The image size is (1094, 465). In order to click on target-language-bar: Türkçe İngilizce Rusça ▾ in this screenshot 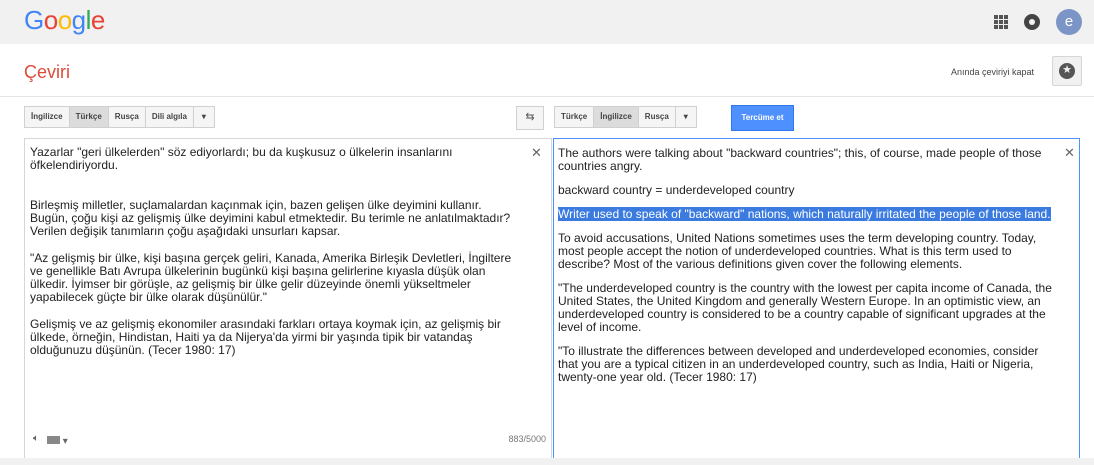, I will do `click(625, 117)`.